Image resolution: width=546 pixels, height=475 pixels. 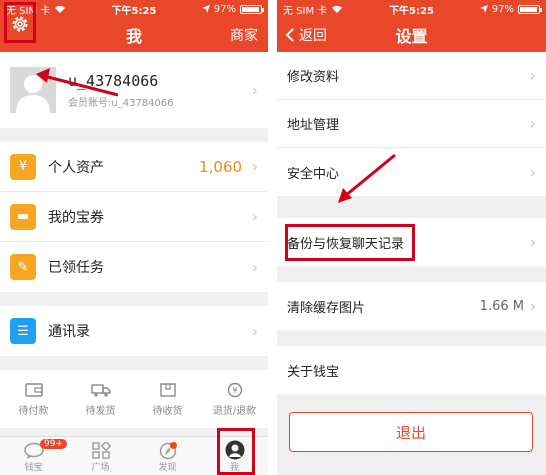 I want to click on merchant-link: 商家, so click(x=244, y=35).